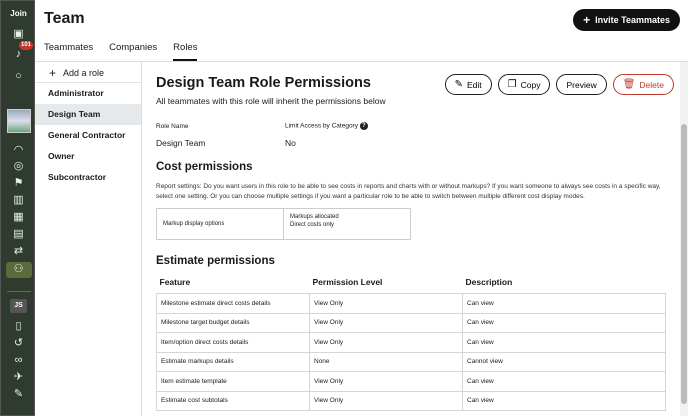 The image size is (688, 416). I want to click on limit-access-value: No, so click(290, 143).